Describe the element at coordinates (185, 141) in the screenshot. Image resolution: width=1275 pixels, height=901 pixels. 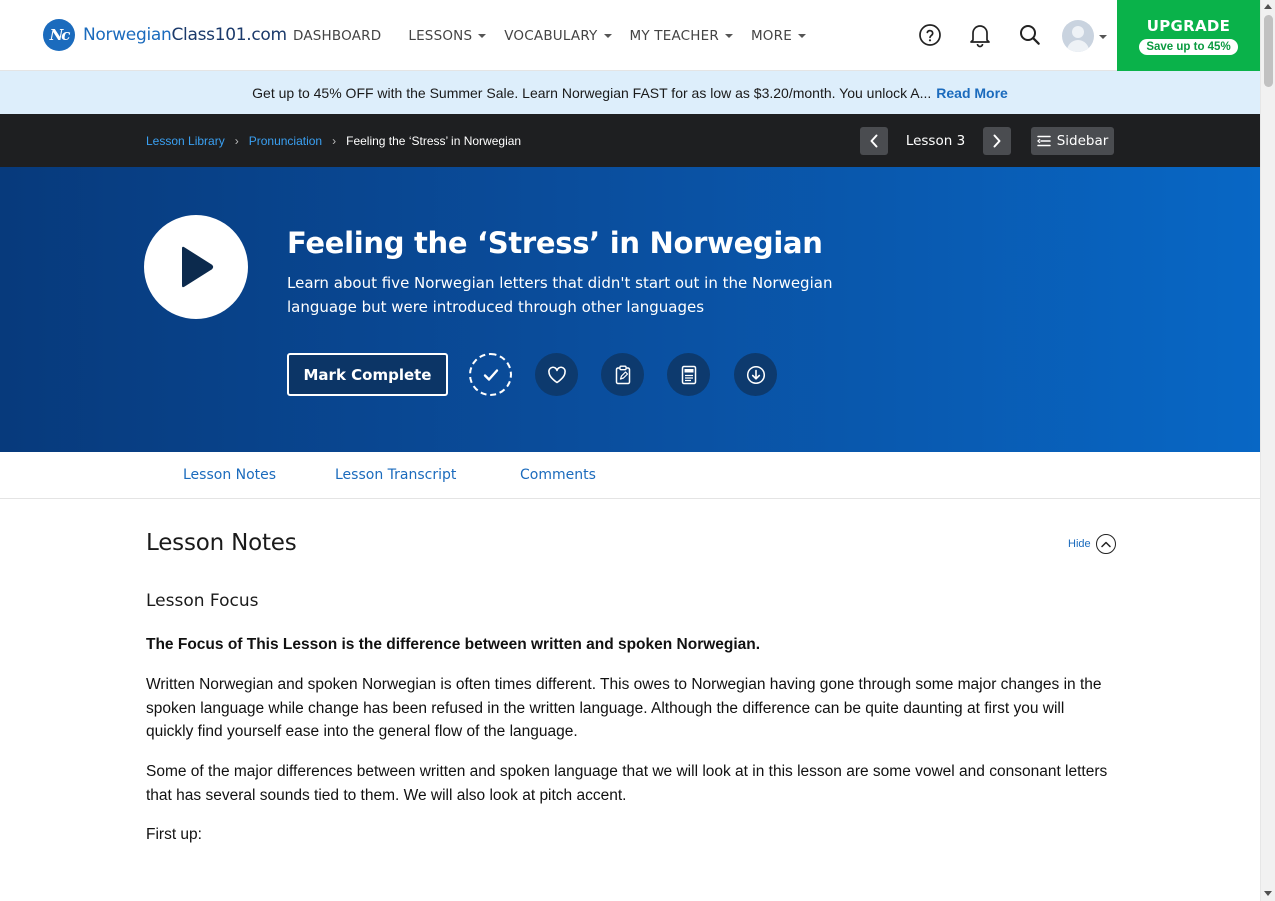
I see `breadcrumb-lesson-library: Lesson Library` at that location.